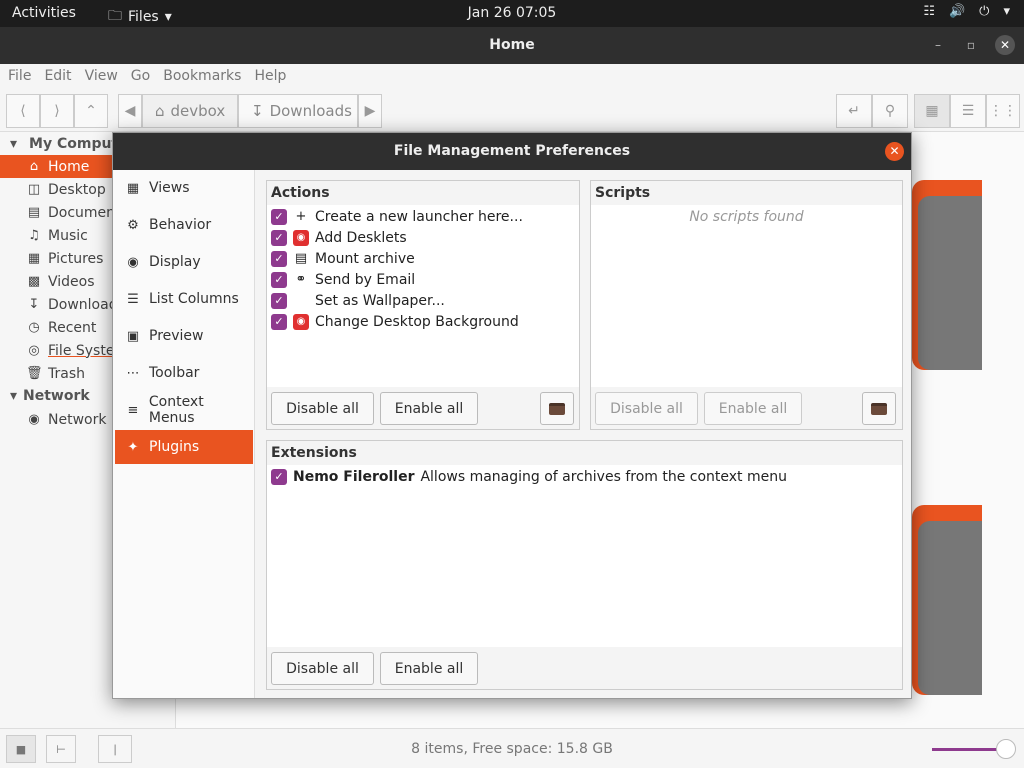 The image size is (1024, 768). I want to click on desktop-icon: ◫, so click(34, 189).